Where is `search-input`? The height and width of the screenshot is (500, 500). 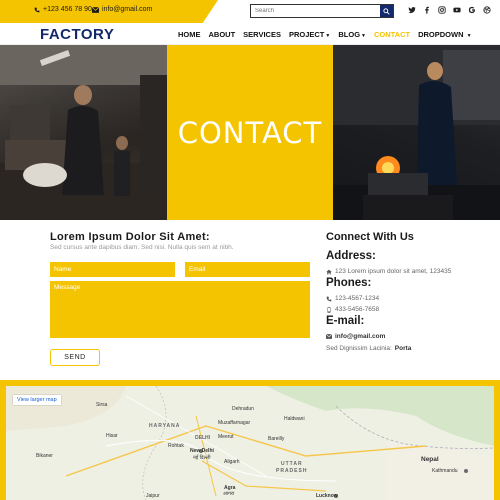 search-input is located at coordinates (316, 11).